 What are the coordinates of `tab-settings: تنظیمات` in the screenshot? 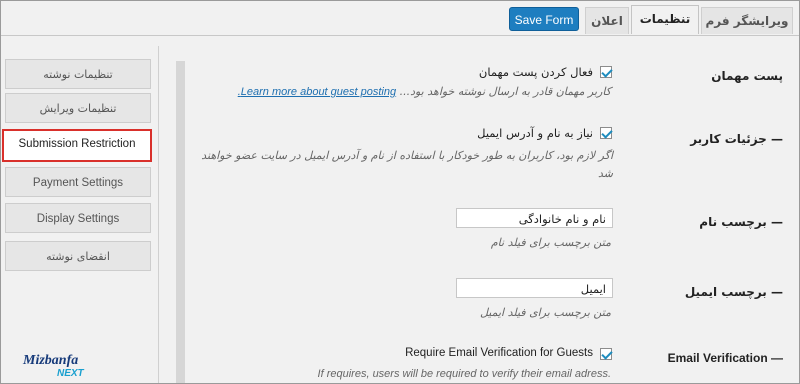 It's located at (665, 19).